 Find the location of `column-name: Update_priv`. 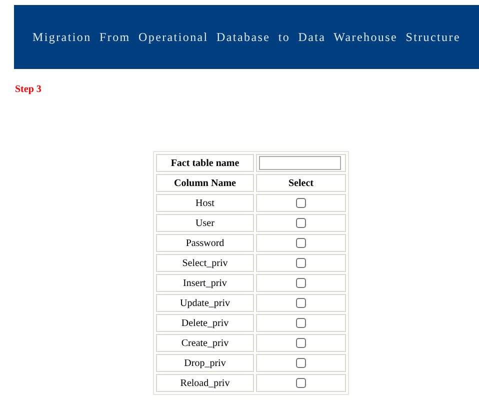

column-name: Update_priv is located at coordinates (205, 303).